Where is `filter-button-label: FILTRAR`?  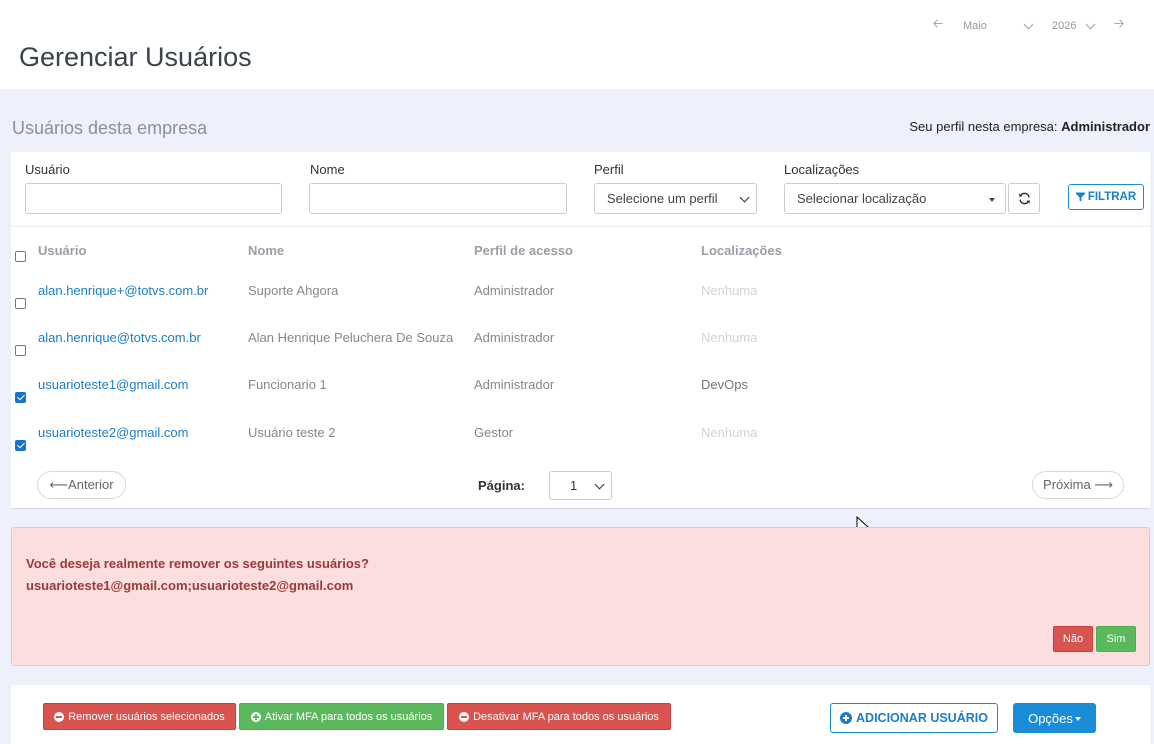 filter-button-label: FILTRAR is located at coordinates (1112, 197).